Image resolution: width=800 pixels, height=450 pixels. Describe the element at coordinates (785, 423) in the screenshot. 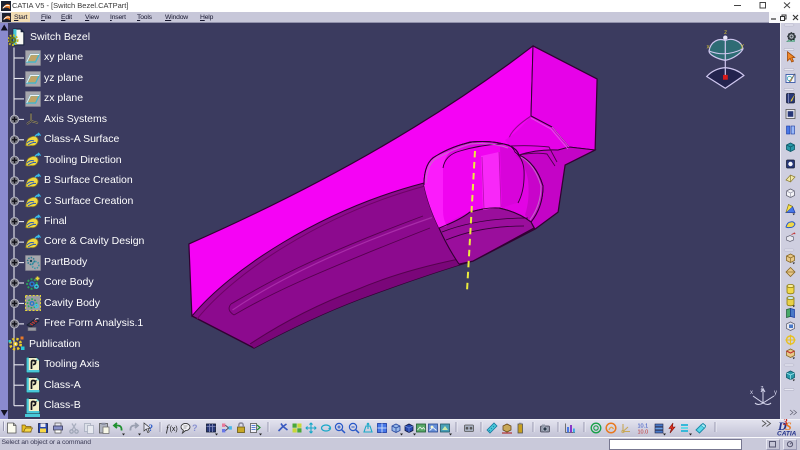

I see `svg-text: 3` at that location.